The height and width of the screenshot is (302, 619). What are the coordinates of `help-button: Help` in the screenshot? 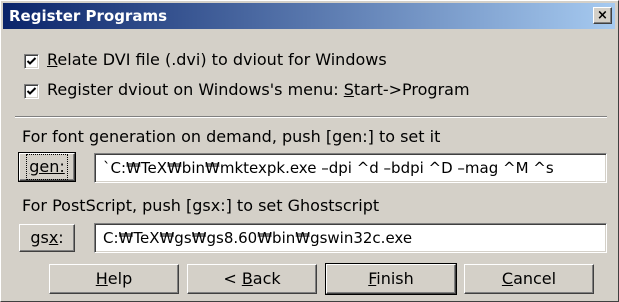 It's located at (114, 279).